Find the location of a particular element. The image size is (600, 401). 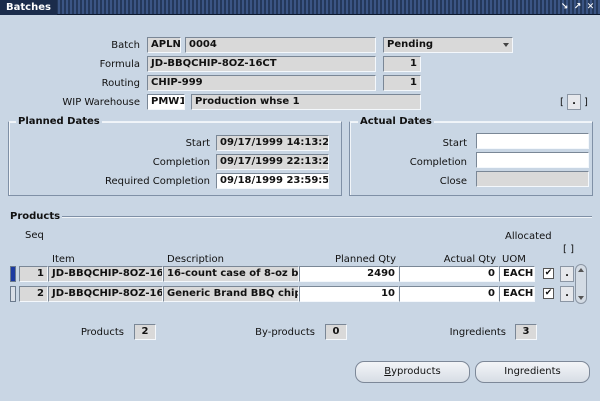

planned-completion-label: Completion is located at coordinates (181, 162).